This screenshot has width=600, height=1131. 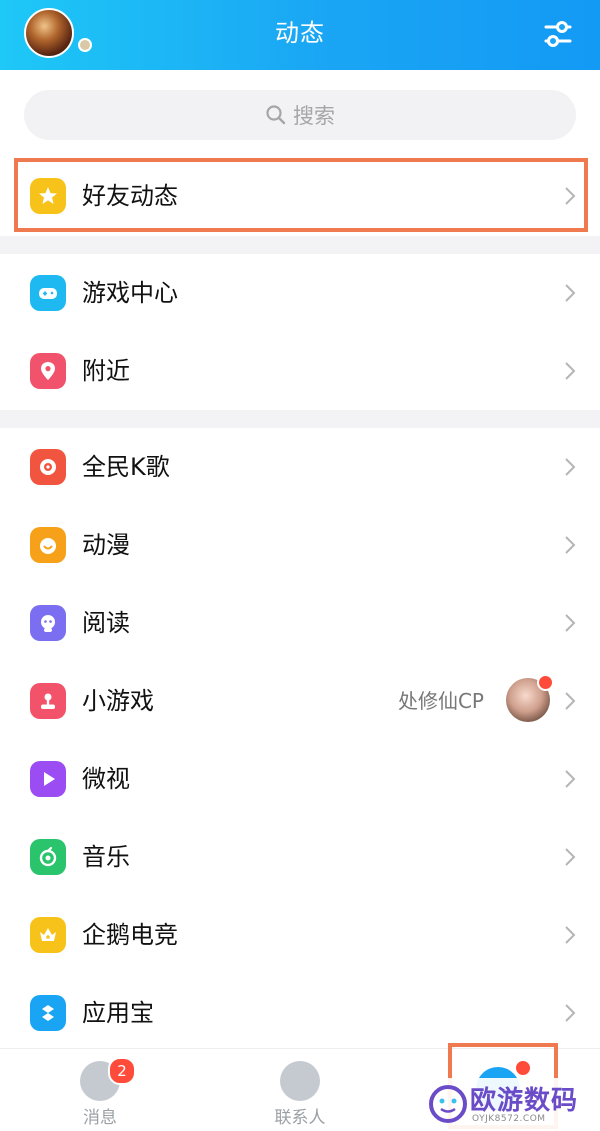 I want to click on app-store-icon, so click(x=48, y=1013).